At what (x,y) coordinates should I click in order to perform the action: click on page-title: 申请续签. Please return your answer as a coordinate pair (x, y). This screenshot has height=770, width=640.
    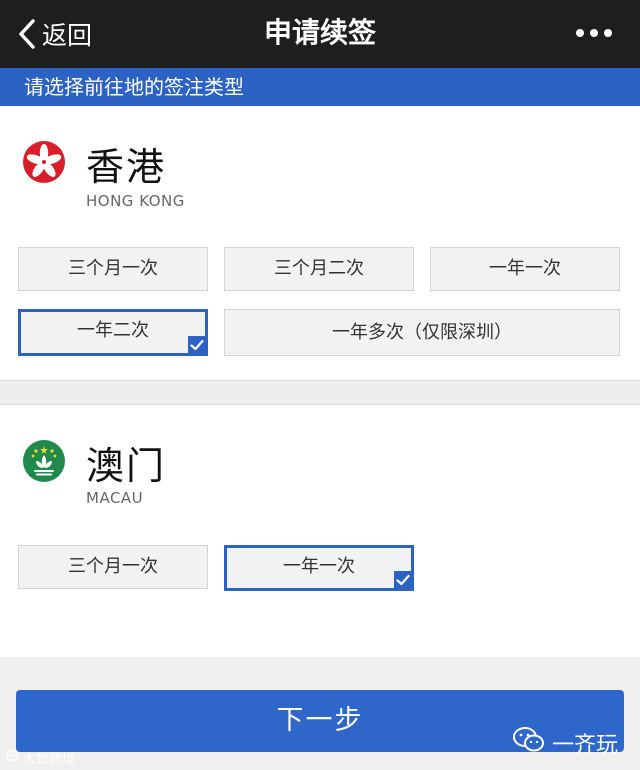
    Looking at the image, I should click on (319, 32).